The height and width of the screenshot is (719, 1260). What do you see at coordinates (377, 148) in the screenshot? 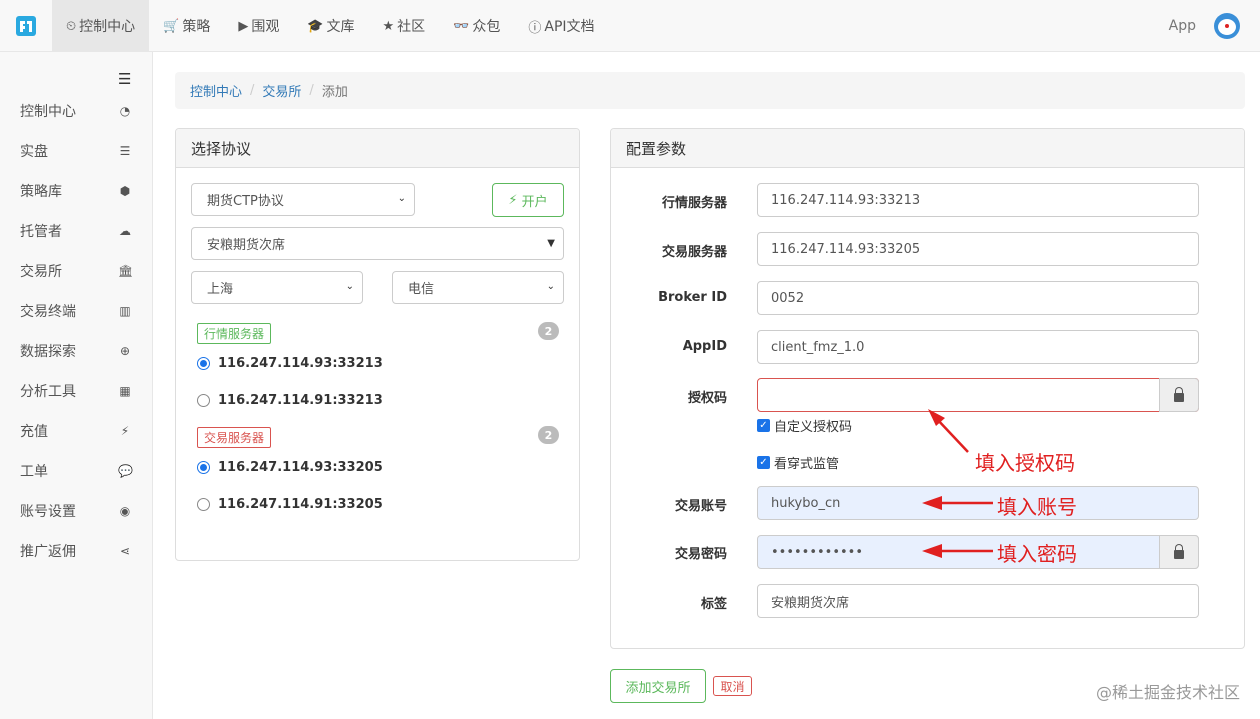
I see `protocol-panel-title: 选择协议` at bounding box center [377, 148].